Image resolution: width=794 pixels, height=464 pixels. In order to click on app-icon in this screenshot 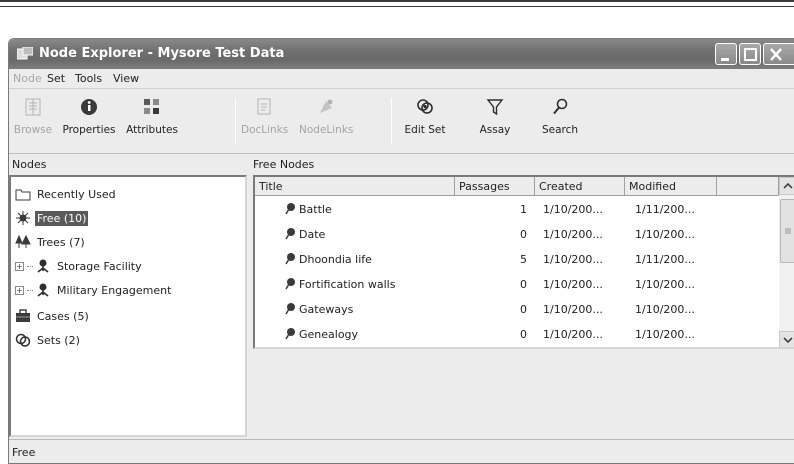, I will do `click(25, 53)`.